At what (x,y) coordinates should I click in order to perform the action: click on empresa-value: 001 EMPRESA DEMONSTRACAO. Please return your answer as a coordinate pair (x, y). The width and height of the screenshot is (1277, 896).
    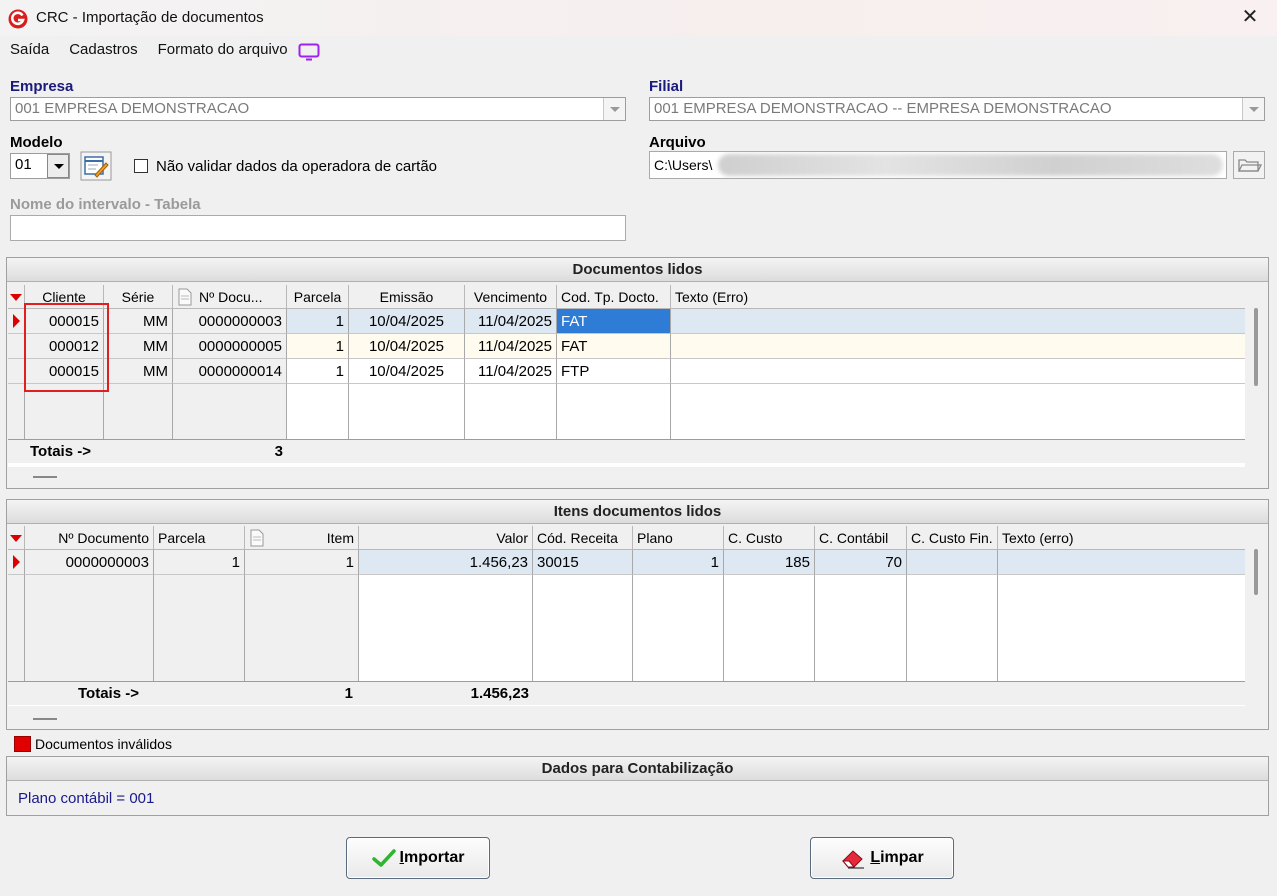
    Looking at the image, I should click on (132, 108).